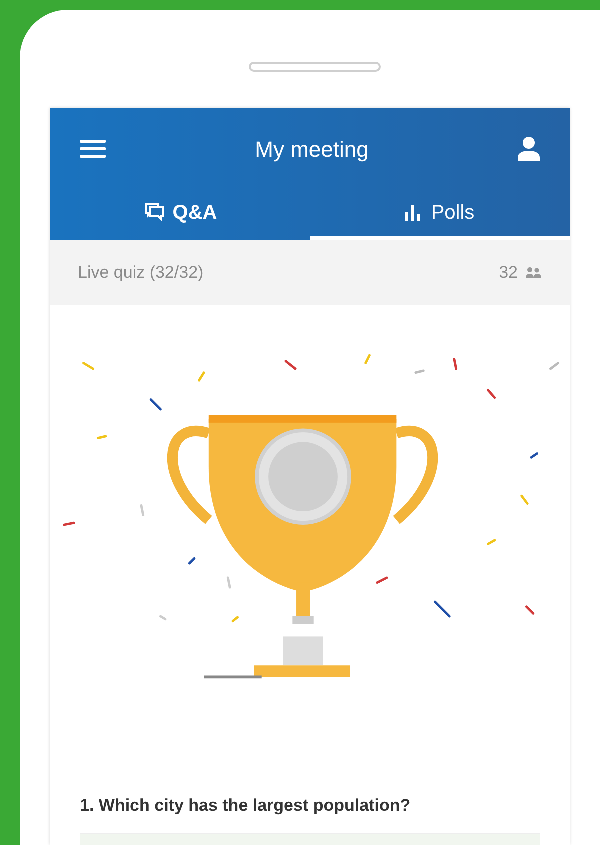  What do you see at coordinates (534, 272) in the screenshot?
I see `people-icon` at bounding box center [534, 272].